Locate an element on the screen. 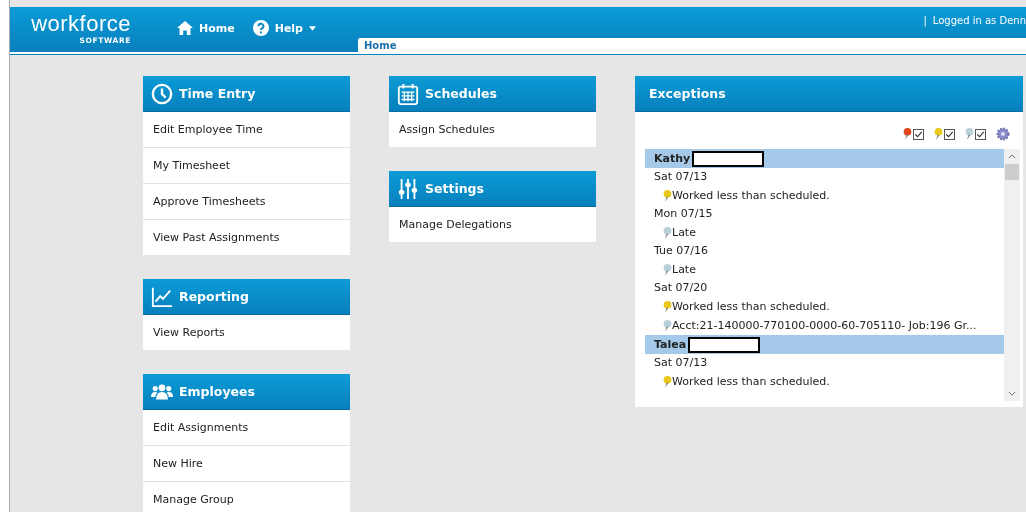 The width and height of the screenshot is (1026, 512). page-tab: Home is located at coordinates (692, 45).